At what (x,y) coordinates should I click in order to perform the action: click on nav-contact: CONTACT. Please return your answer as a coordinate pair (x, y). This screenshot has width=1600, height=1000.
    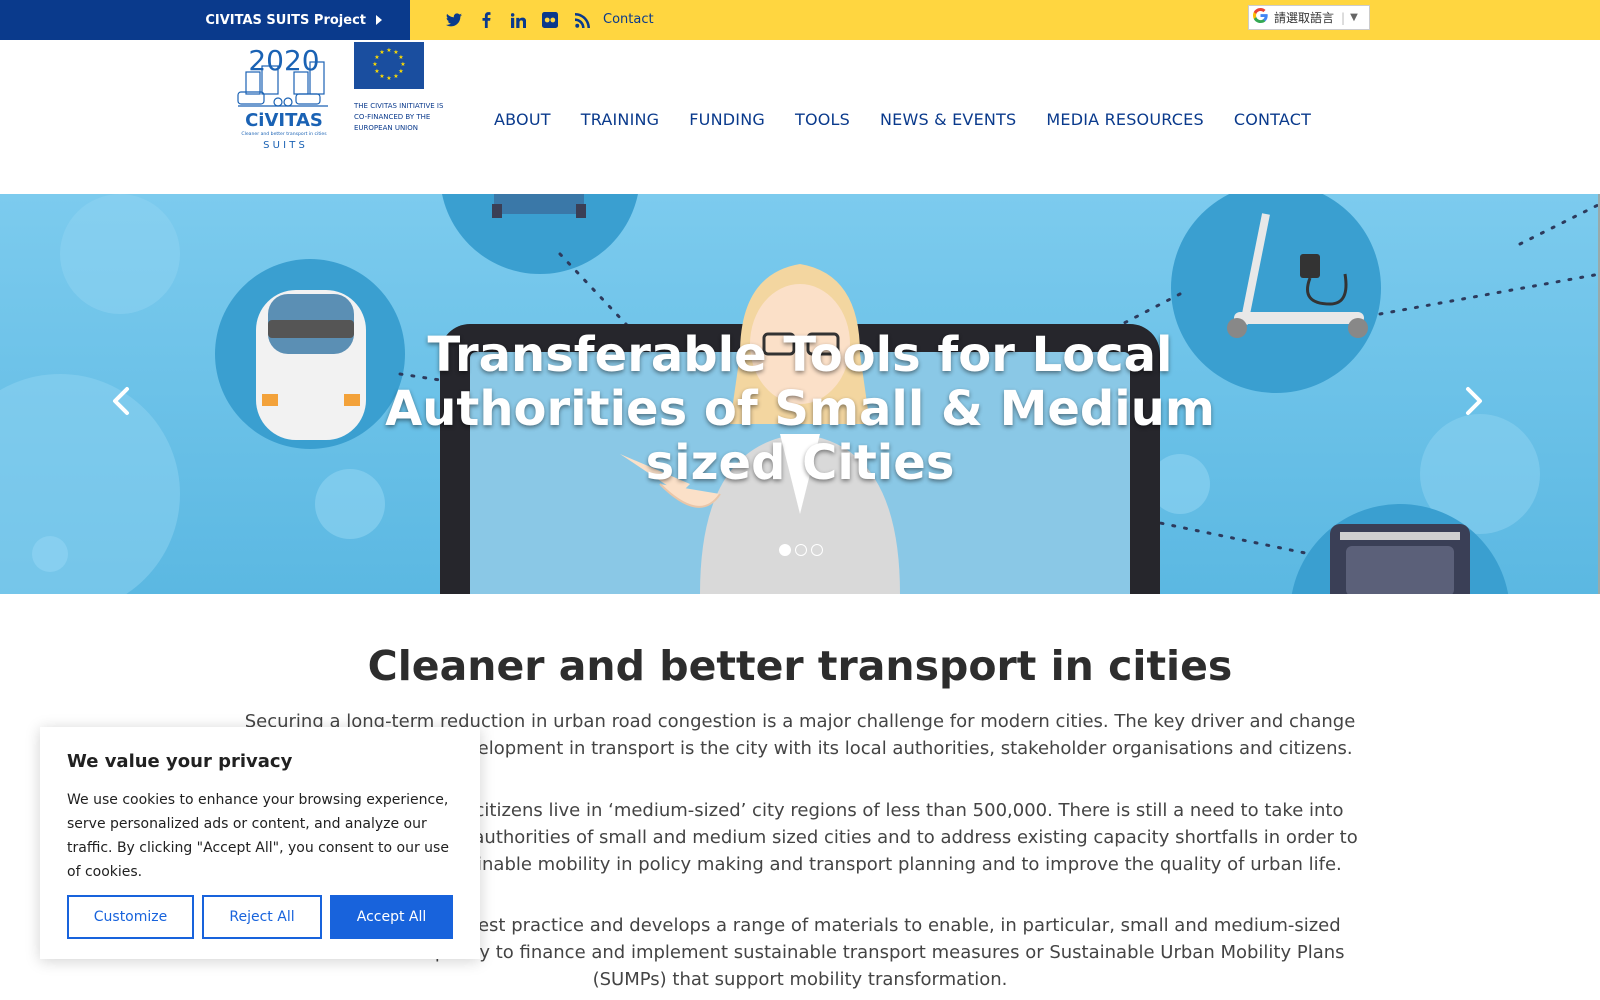
    Looking at the image, I should click on (1272, 119).